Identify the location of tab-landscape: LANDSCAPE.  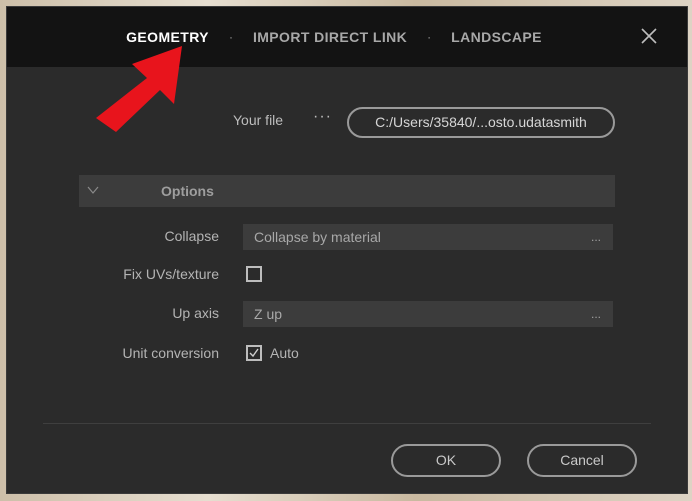
(496, 37).